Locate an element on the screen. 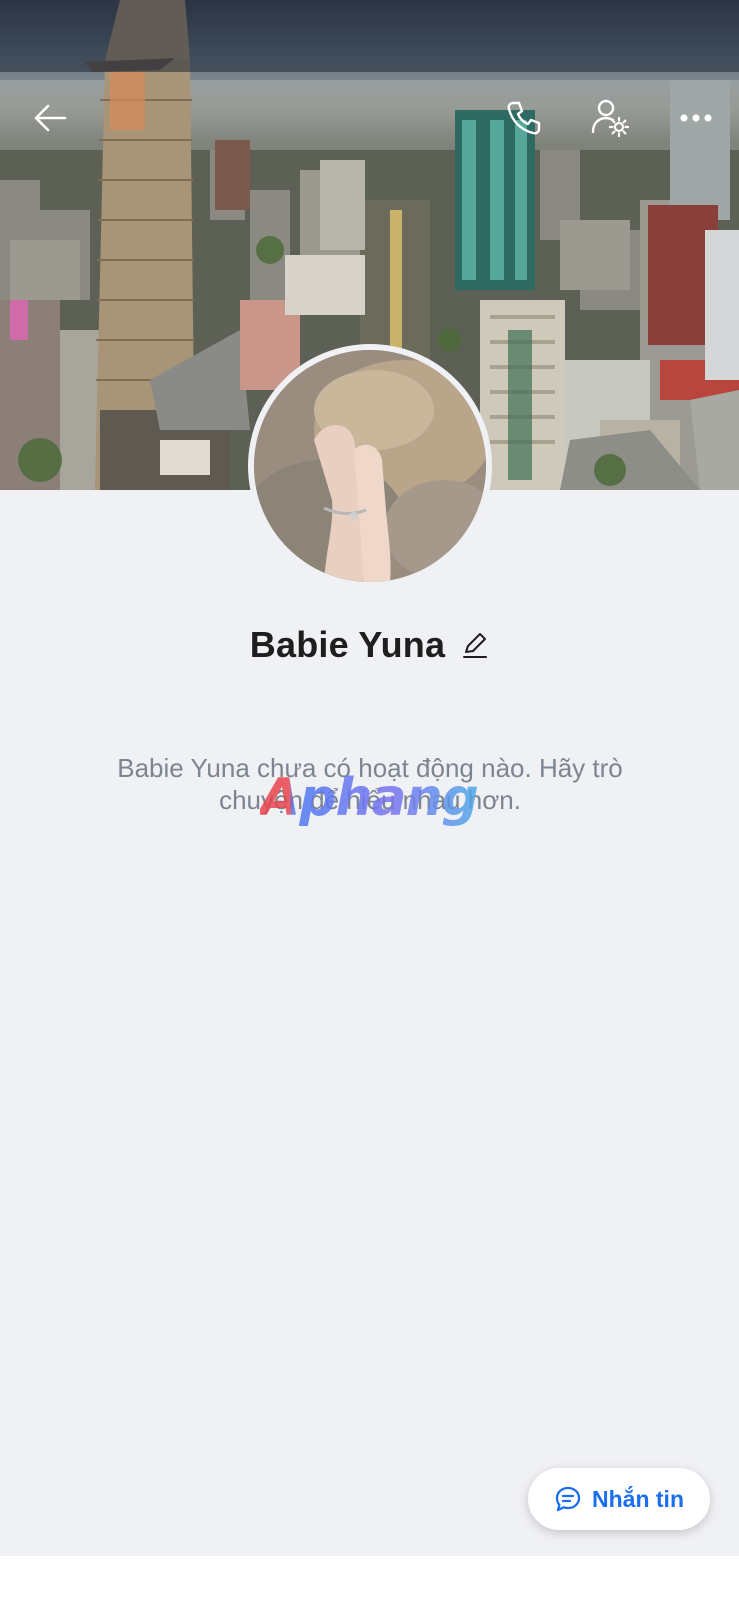  profile-name: Babie Yuna is located at coordinates (347, 644).